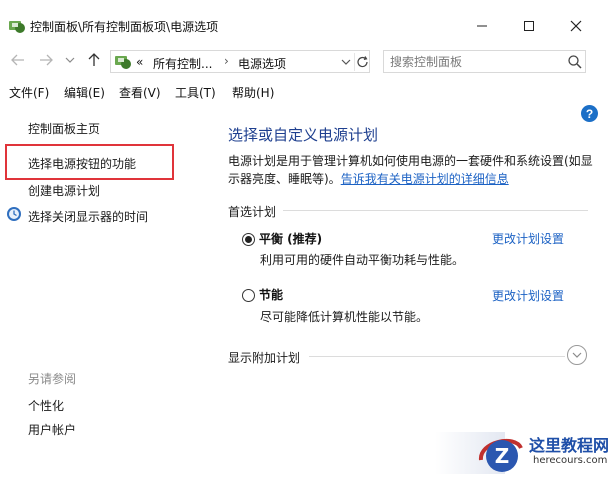  Describe the element at coordinates (64, 190) in the screenshot. I see `sidebar-item-create-plan: 创建电源计划` at that location.